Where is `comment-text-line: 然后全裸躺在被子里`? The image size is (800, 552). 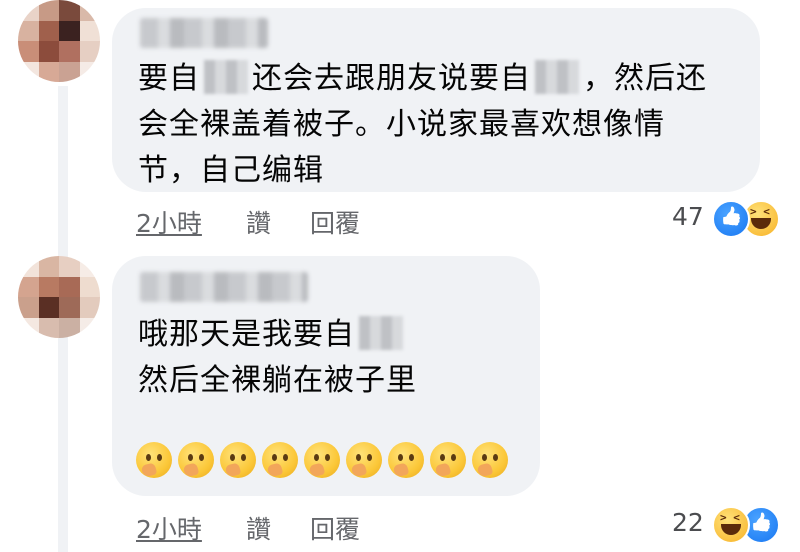
comment-text-line: 然后全裸躺在被子里 is located at coordinates (277, 380).